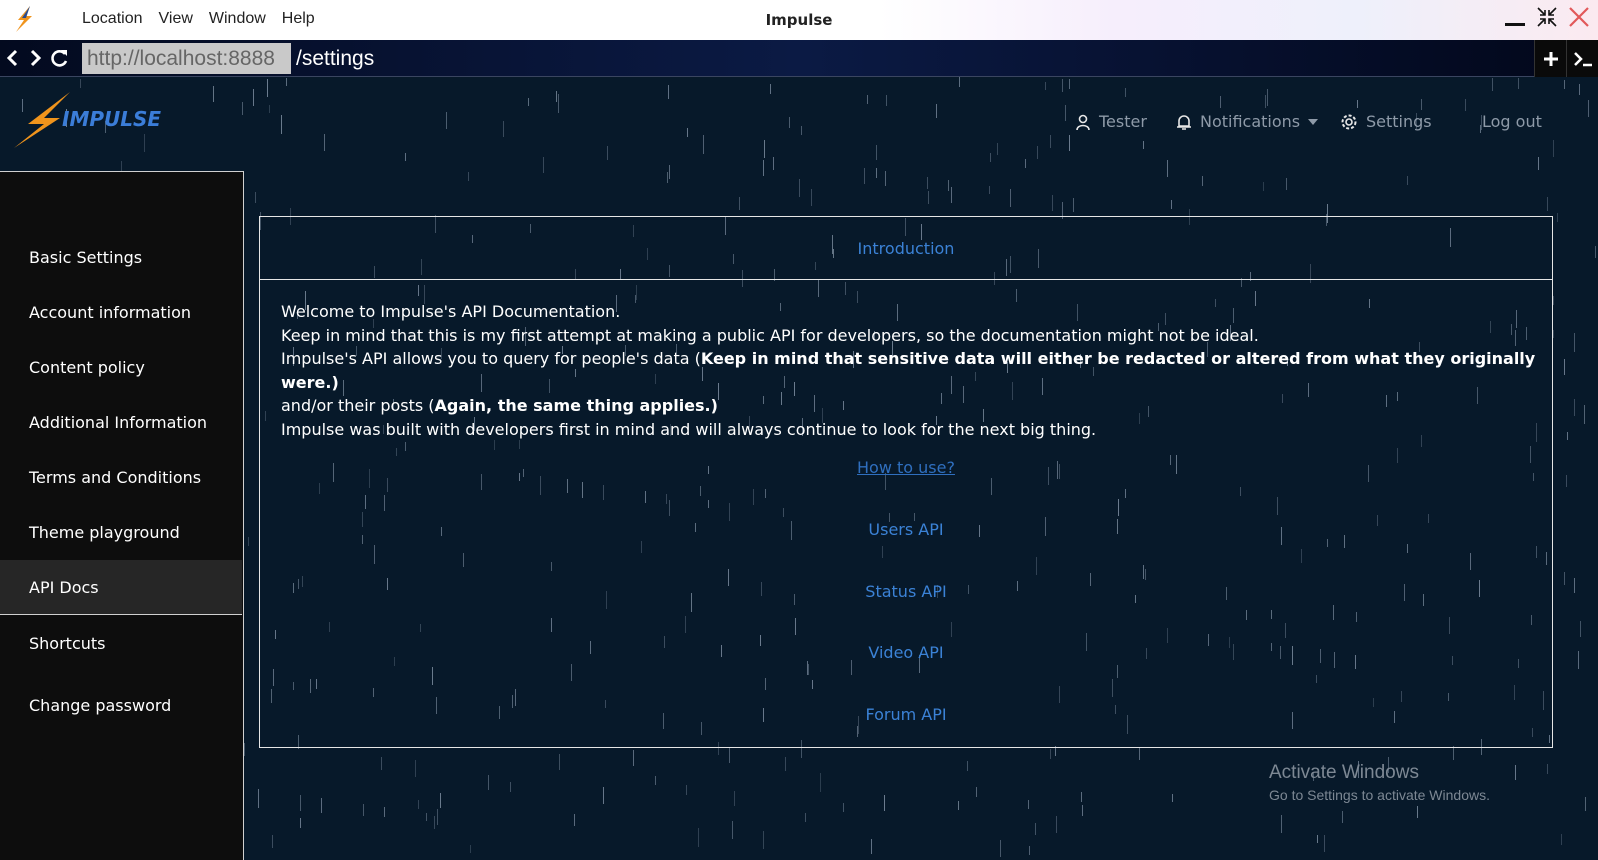 The width and height of the screenshot is (1598, 860). I want to click on logout-link: Log out, so click(1512, 121).